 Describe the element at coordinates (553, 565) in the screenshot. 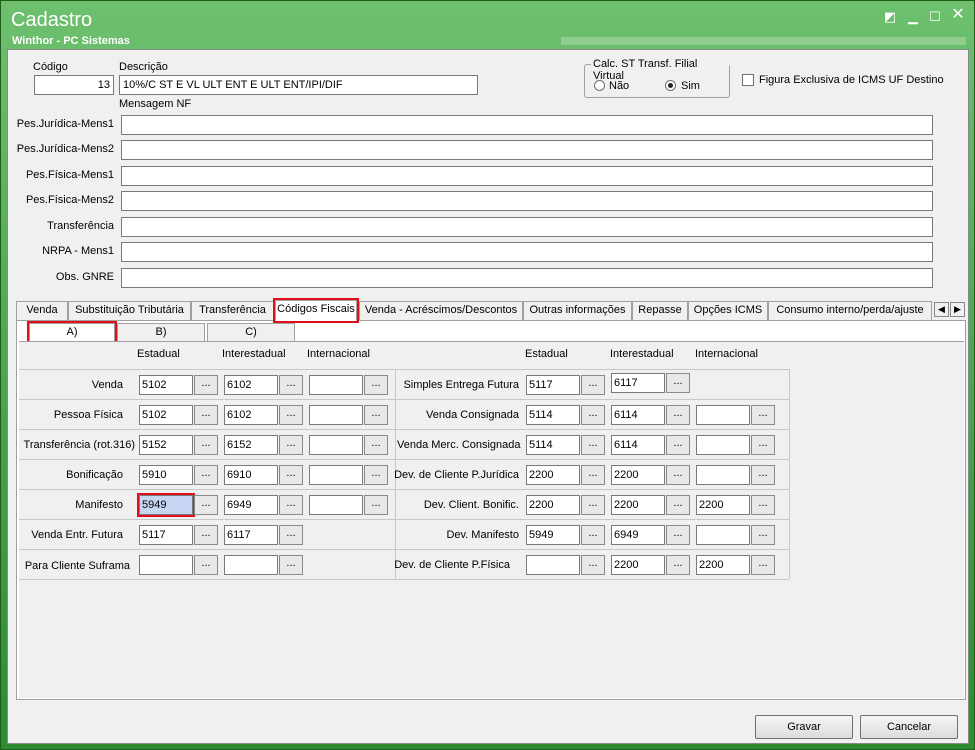

I see `dev-cliente-pf-estadual-input` at that location.